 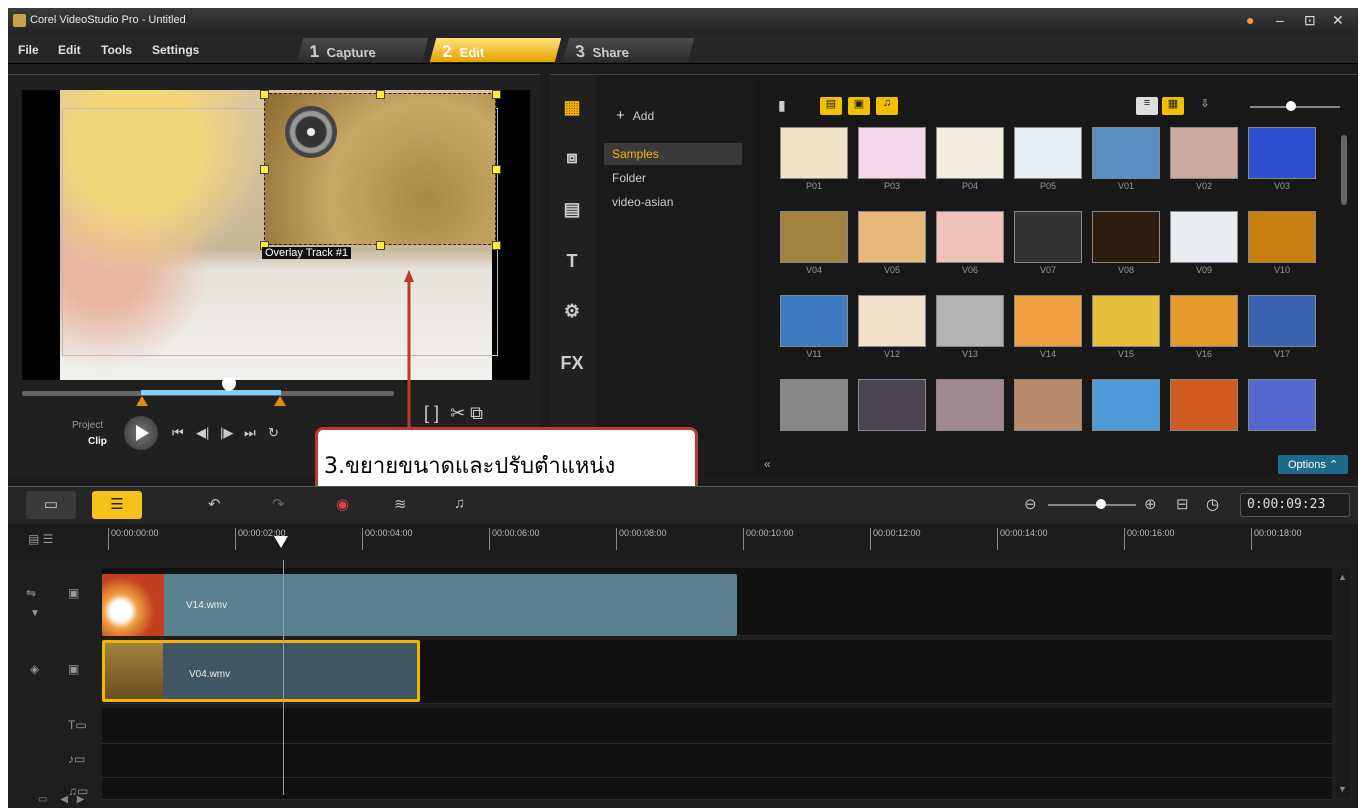 What do you see at coordinates (476, 413) in the screenshot?
I see `enlarge-preview-icon: ⧉` at bounding box center [476, 413].